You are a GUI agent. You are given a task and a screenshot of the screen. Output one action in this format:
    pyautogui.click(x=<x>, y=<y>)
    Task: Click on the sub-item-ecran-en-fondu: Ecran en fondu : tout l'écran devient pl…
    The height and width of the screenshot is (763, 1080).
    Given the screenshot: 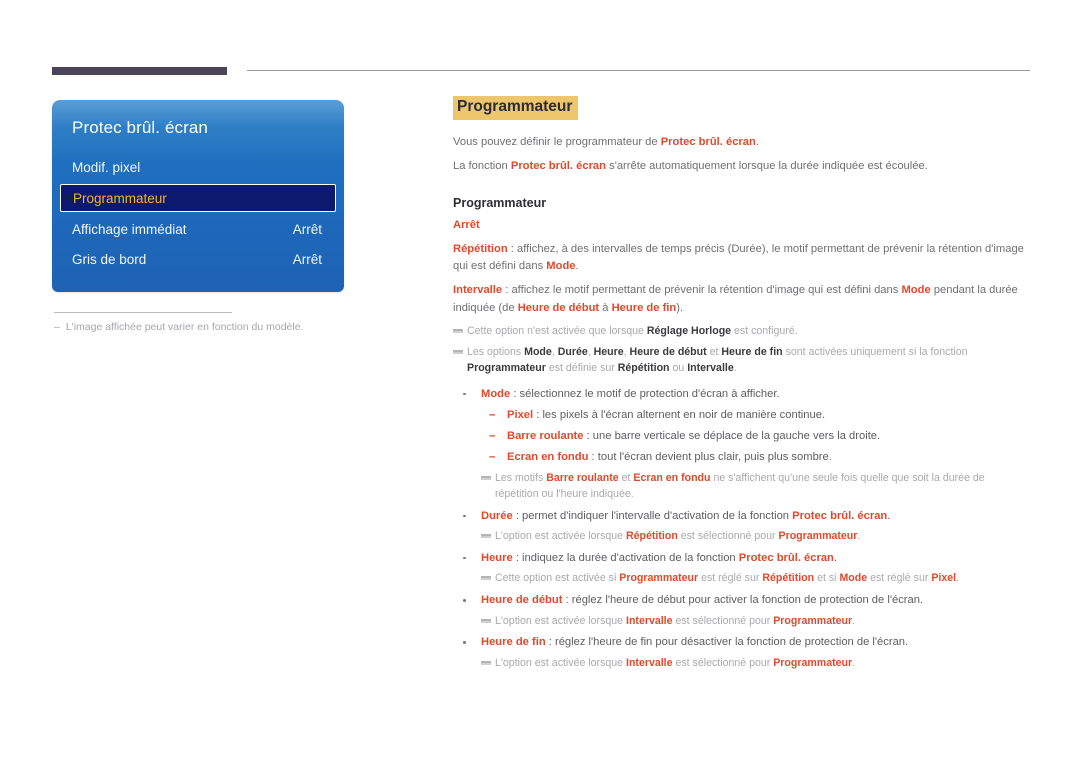 What is the action you would take?
    pyautogui.click(x=756, y=457)
    